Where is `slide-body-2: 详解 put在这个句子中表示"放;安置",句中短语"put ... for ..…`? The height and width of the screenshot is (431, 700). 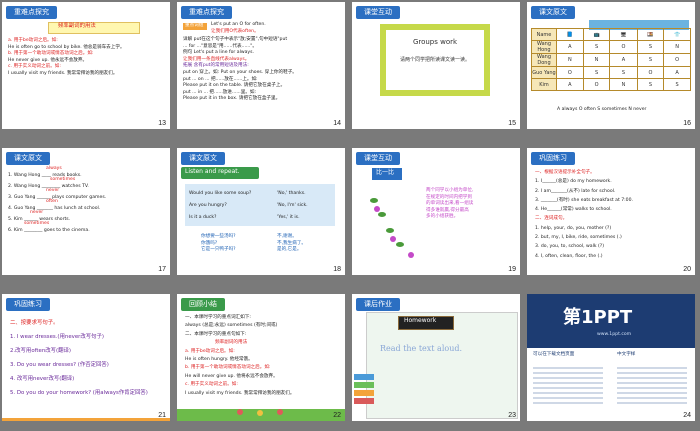 slide-body-2: 详解 put在这个句子中表示"放;安置",句中短语"put ... for ..… is located at coordinates (240, 69).